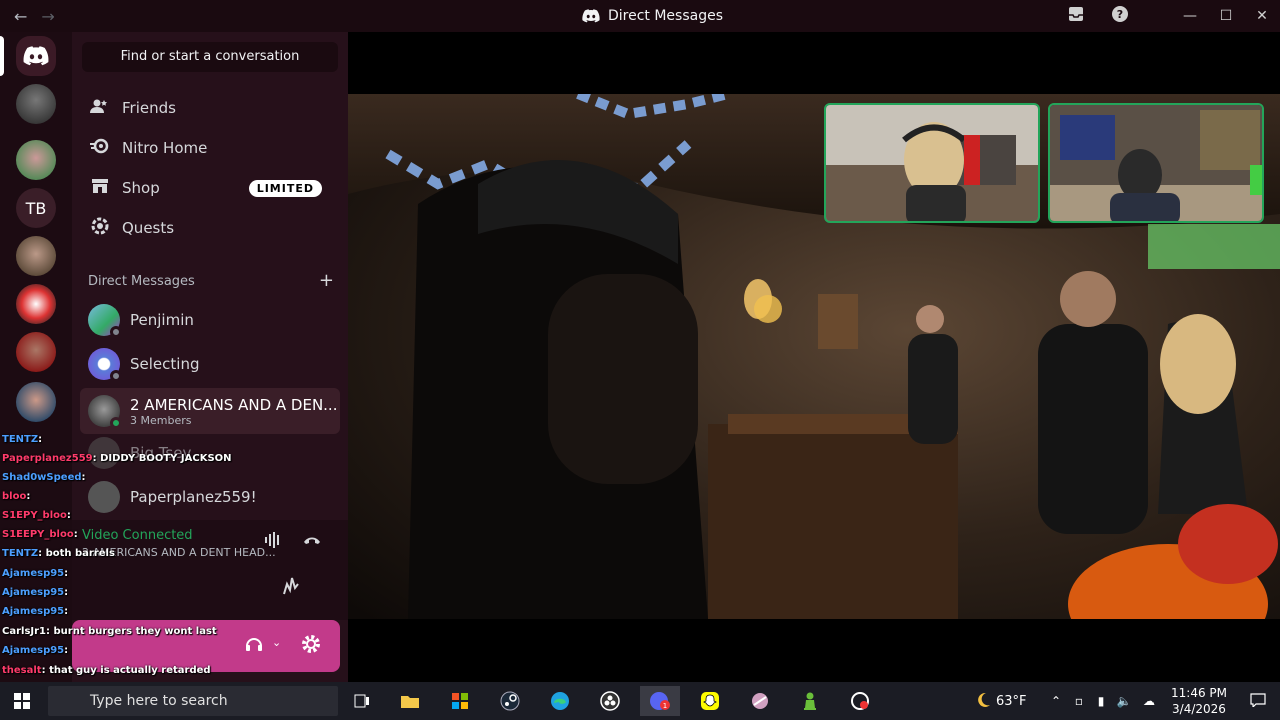 The height and width of the screenshot is (720, 1280). Describe the element at coordinates (1101, 701) in the screenshot. I see `battery-icon: ▮` at that location.